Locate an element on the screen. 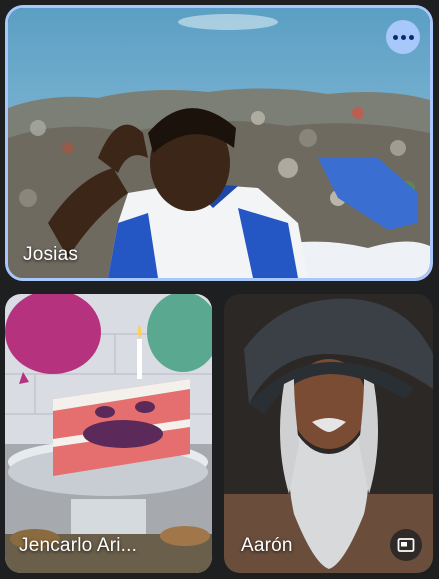  participant-name: Josias is located at coordinates (51, 254).